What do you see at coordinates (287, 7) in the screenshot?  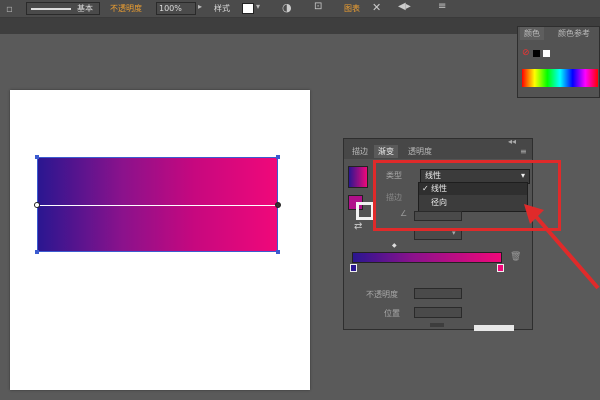 I see `recolor-icon: ◑` at bounding box center [287, 7].